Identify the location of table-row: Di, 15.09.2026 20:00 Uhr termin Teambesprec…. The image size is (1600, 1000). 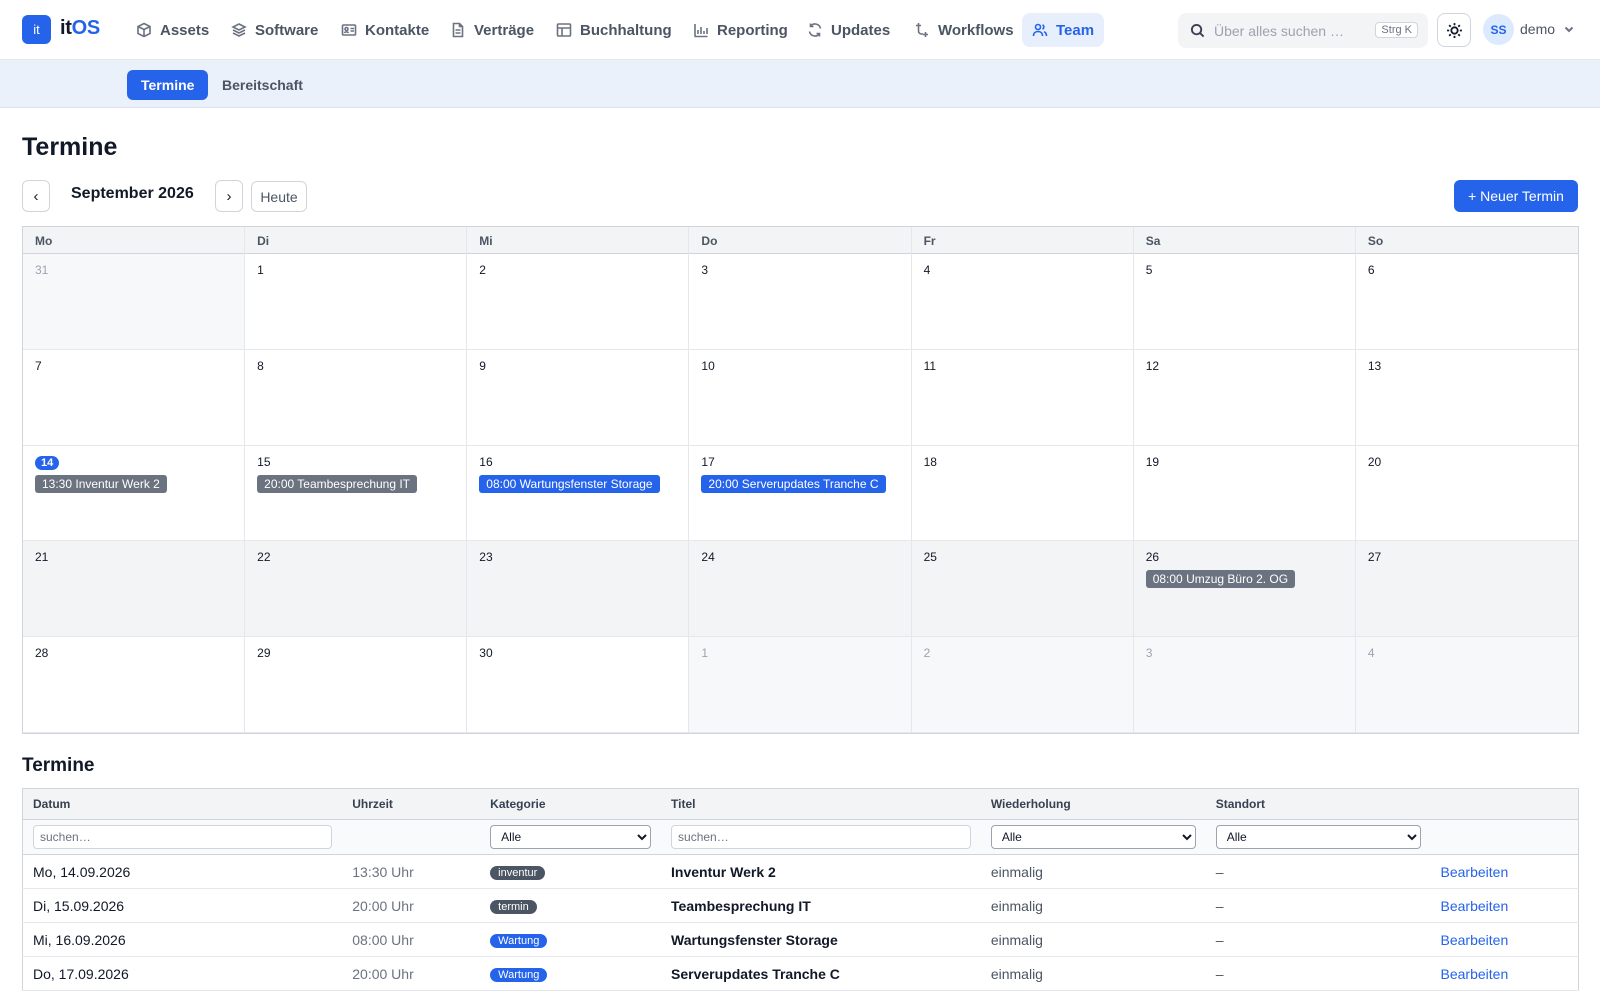
(800, 905).